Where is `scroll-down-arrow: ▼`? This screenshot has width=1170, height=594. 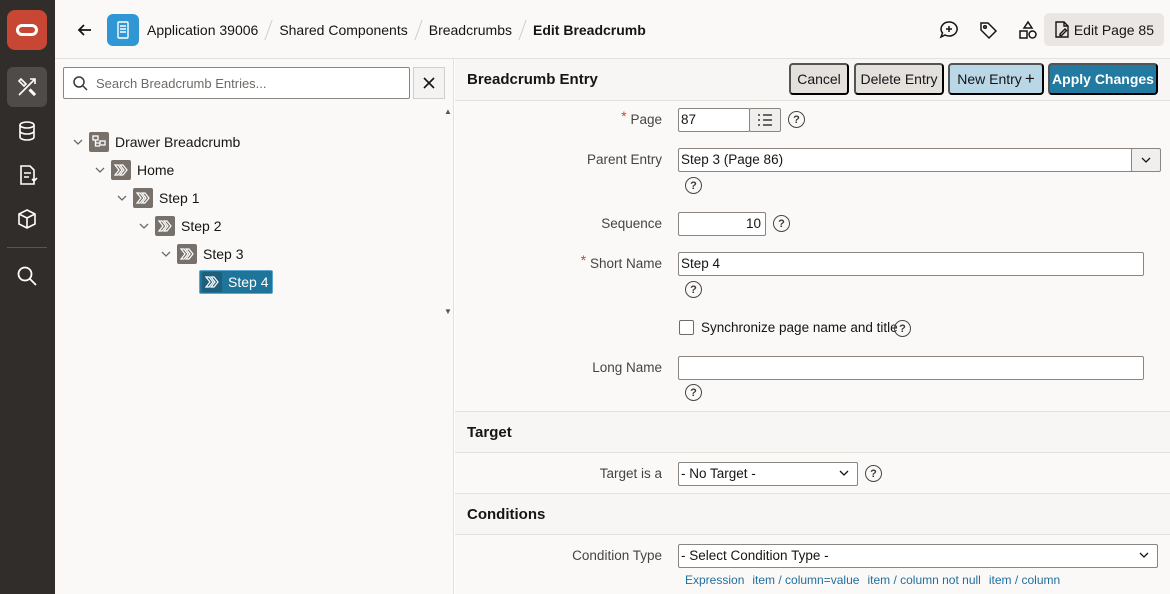 scroll-down-arrow: ▼ is located at coordinates (449, 312).